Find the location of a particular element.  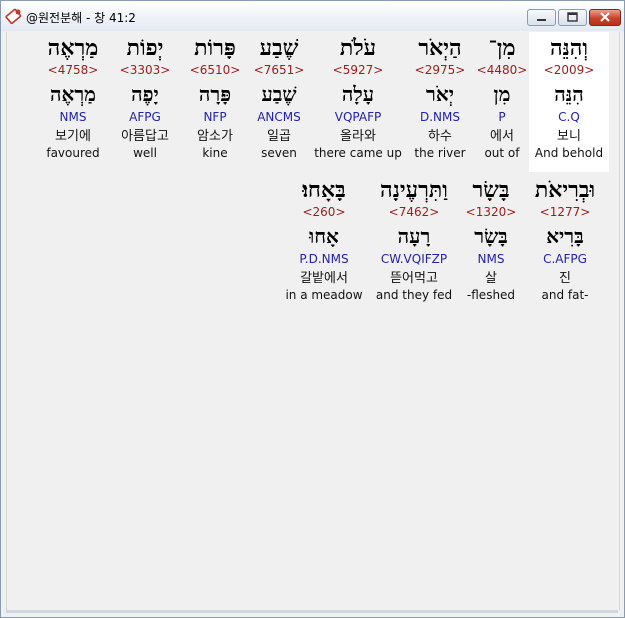

hebrew-word: פָּרוֹת is located at coordinates (215, 48).